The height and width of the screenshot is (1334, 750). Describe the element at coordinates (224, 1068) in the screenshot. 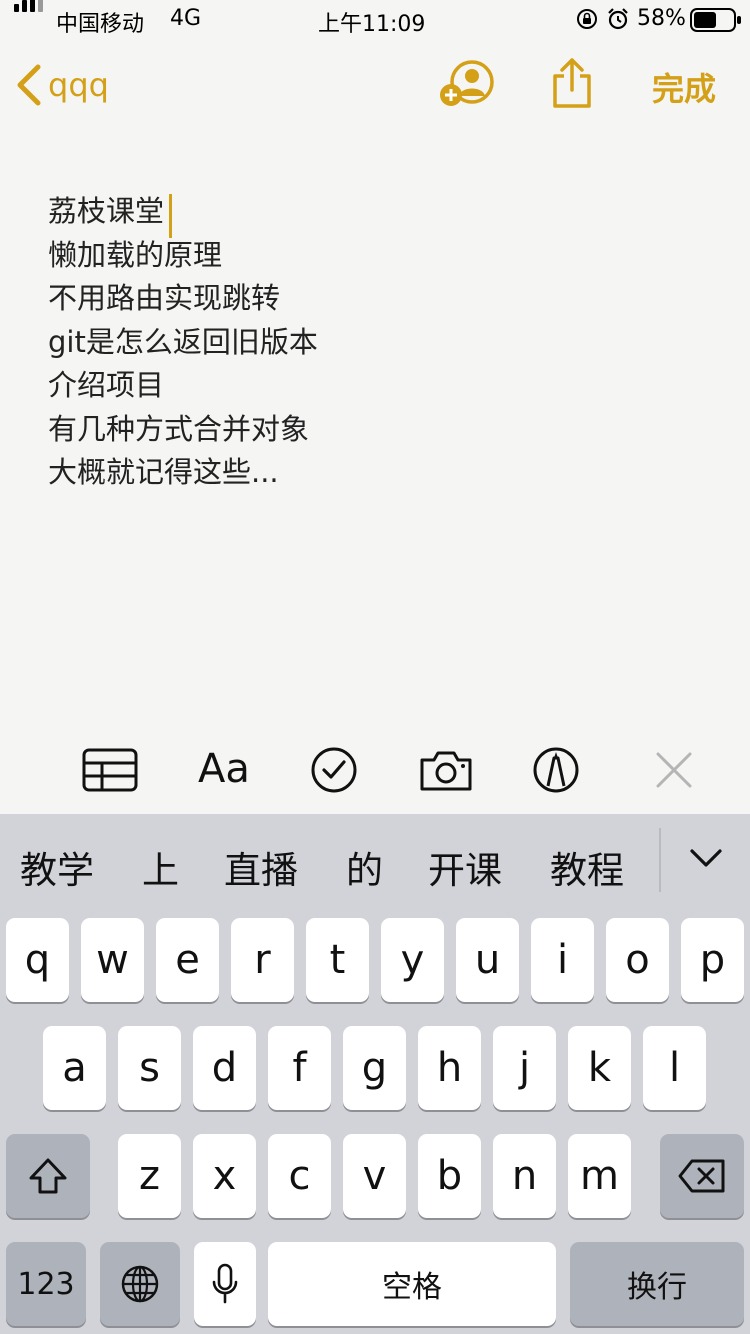

I see `key-d: d` at that location.